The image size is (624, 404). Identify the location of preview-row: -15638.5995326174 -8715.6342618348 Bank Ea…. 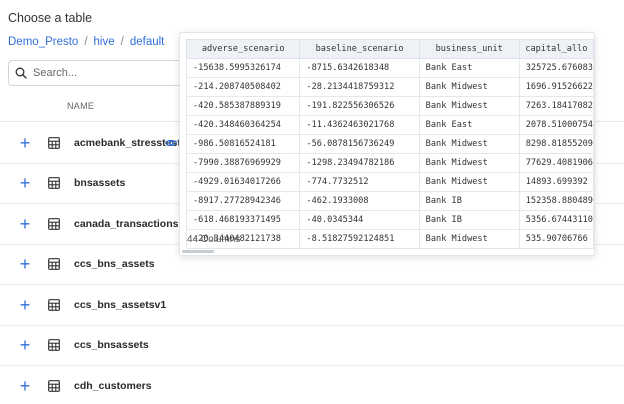
(389, 68).